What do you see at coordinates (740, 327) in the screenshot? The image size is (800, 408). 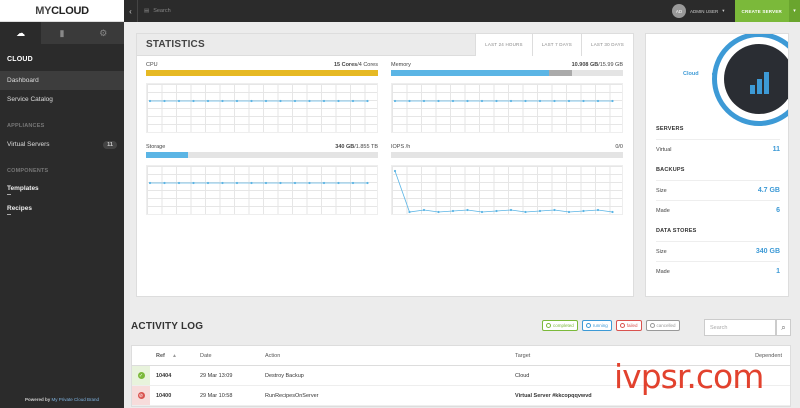 I see `activity-search-input: Search` at bounding box center [740, 327].